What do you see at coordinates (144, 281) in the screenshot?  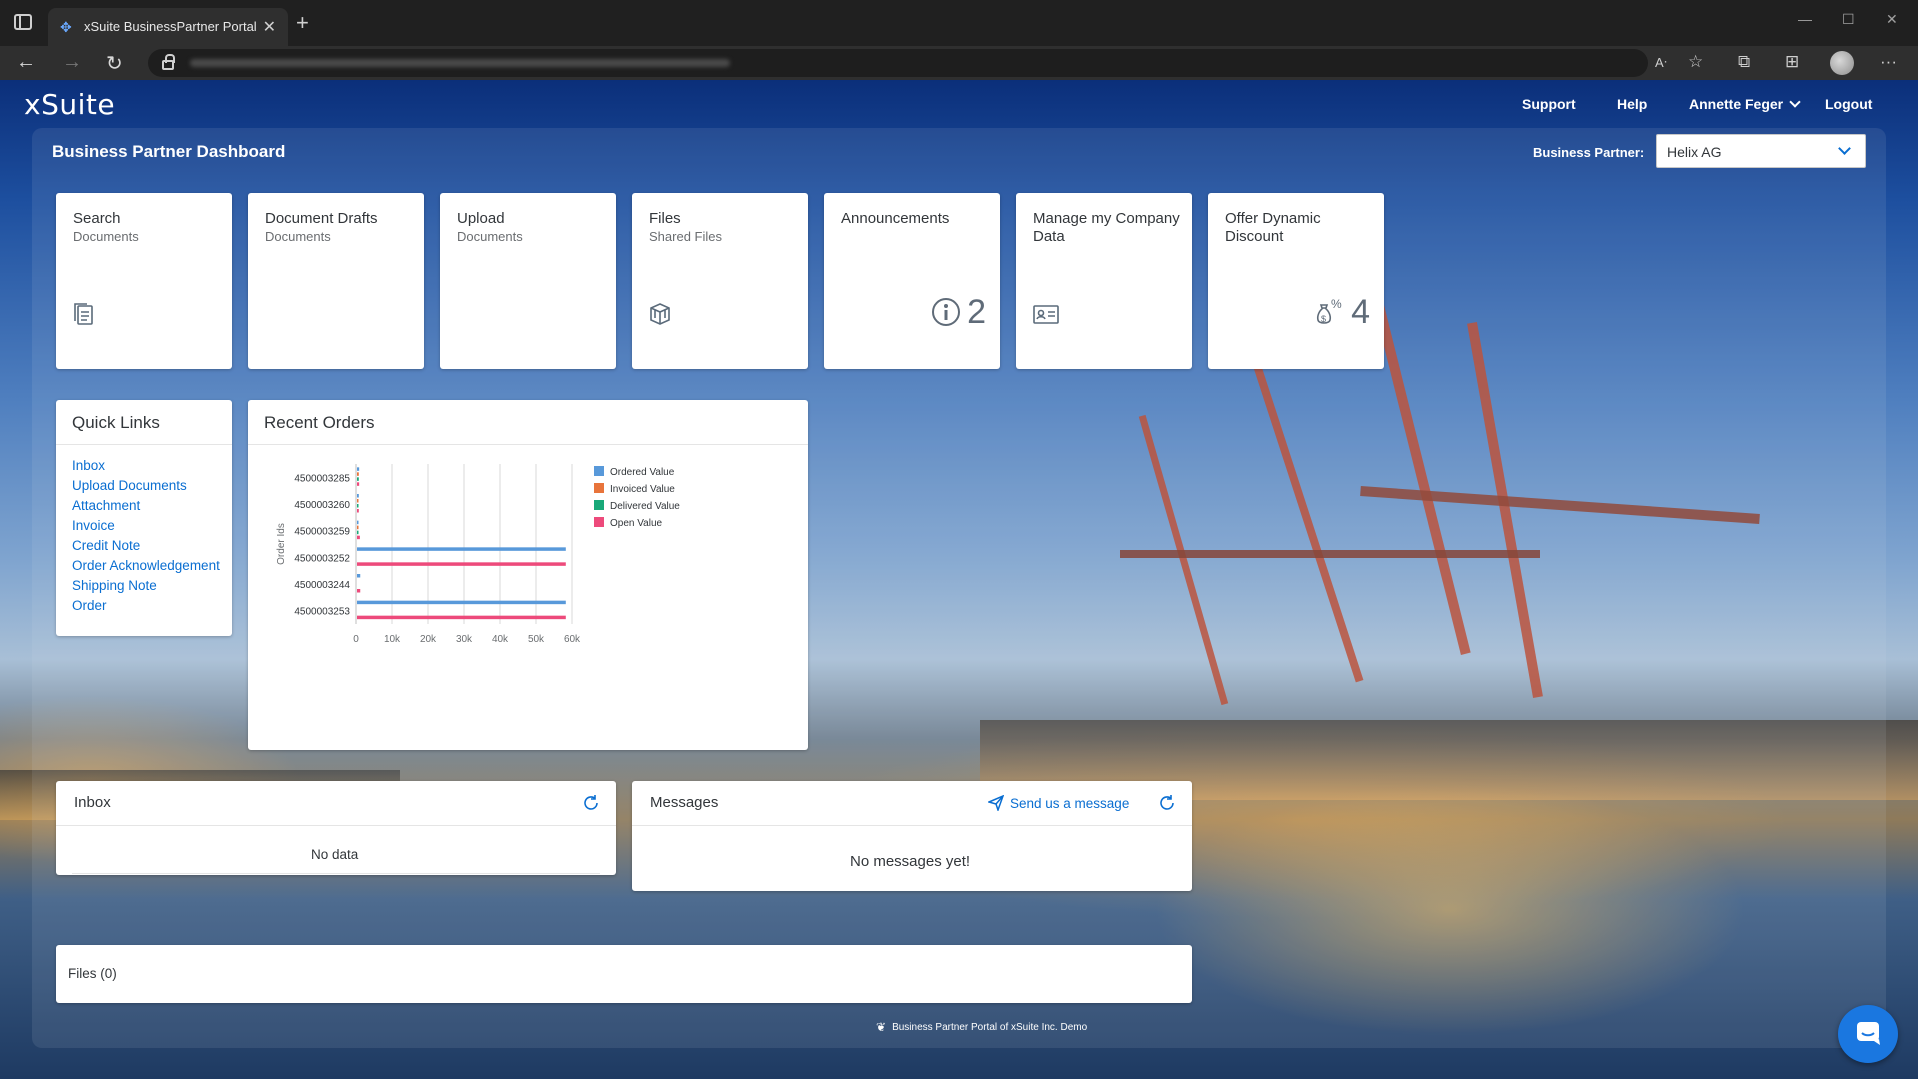 I see `tile-search-documents: Search Documents` at bounding box center [144, 281].